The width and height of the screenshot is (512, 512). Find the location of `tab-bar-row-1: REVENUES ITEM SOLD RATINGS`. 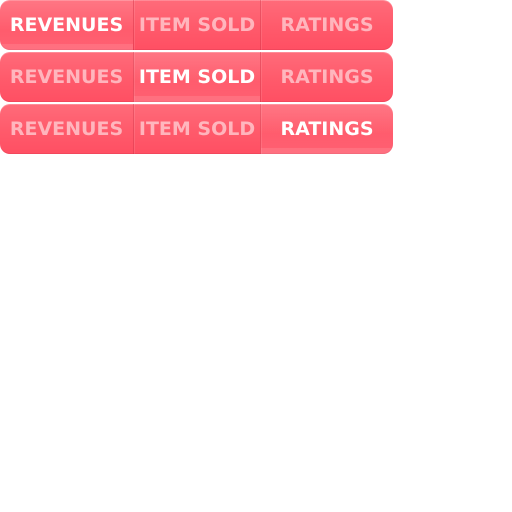

tab-bar-row-1: REVENUES ITEM SOLD RATINGS is located at coordinates (196, 25).